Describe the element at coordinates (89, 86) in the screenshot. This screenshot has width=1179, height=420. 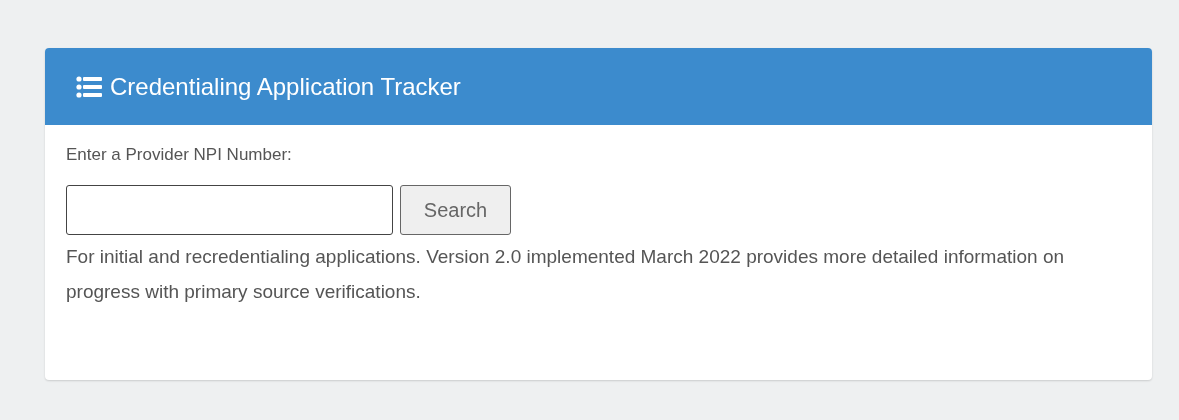
I see `list-icon` at that location.